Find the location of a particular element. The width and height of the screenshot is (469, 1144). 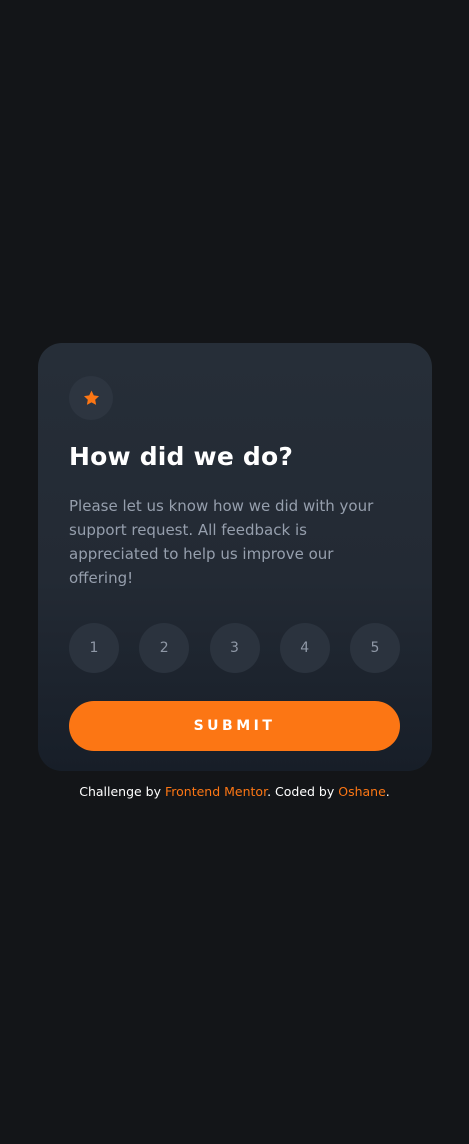

star-icon-badge is located at coordinates (91, 398).